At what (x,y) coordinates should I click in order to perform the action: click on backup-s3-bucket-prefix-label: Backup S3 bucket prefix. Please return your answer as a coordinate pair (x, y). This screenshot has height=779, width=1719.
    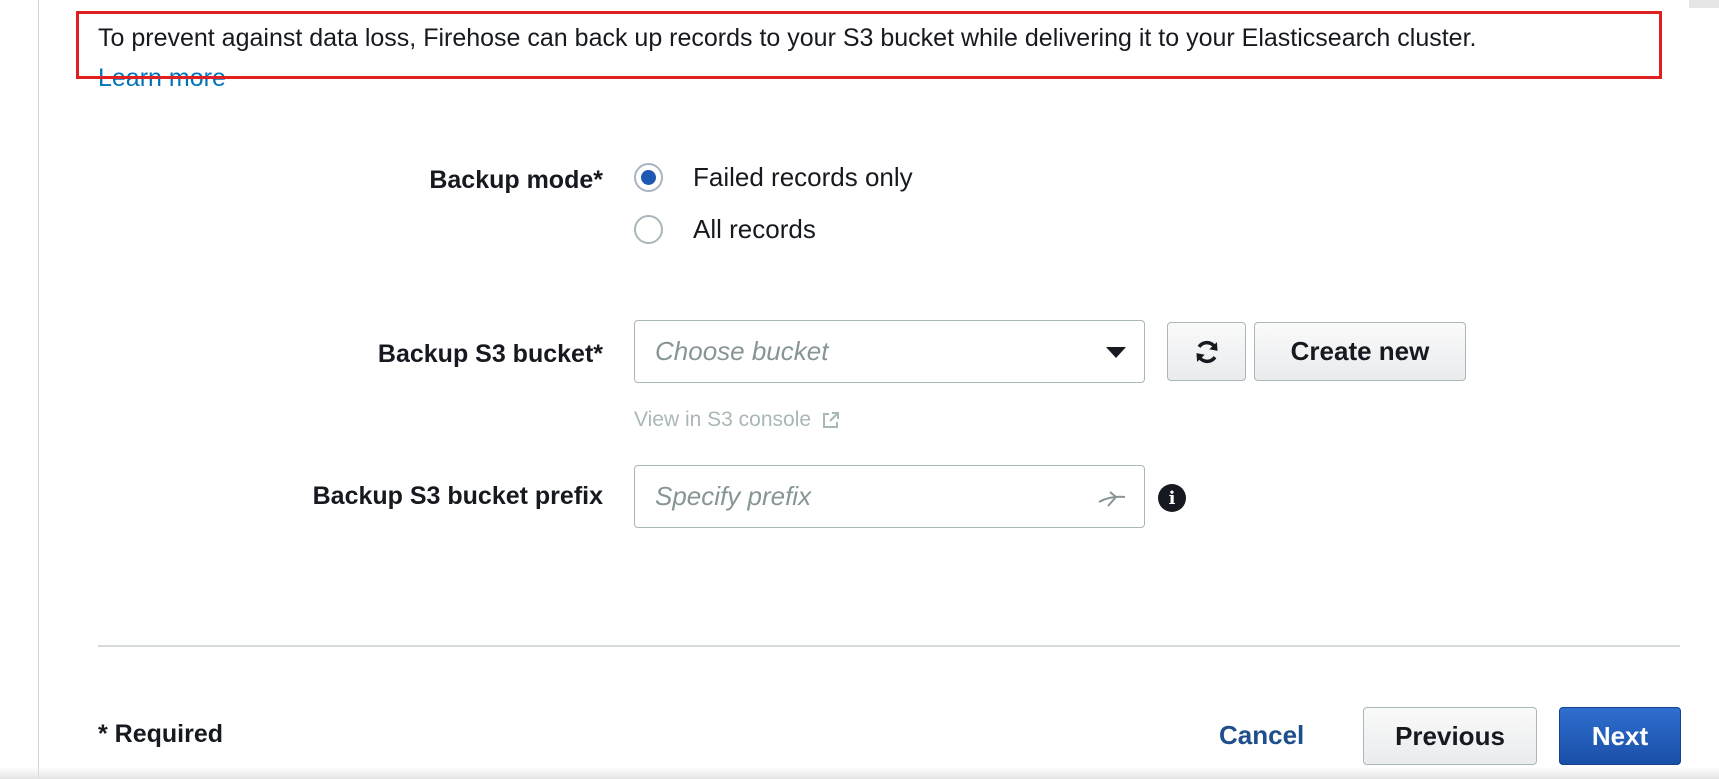
    Looking at the image, I should click on (457, 496).